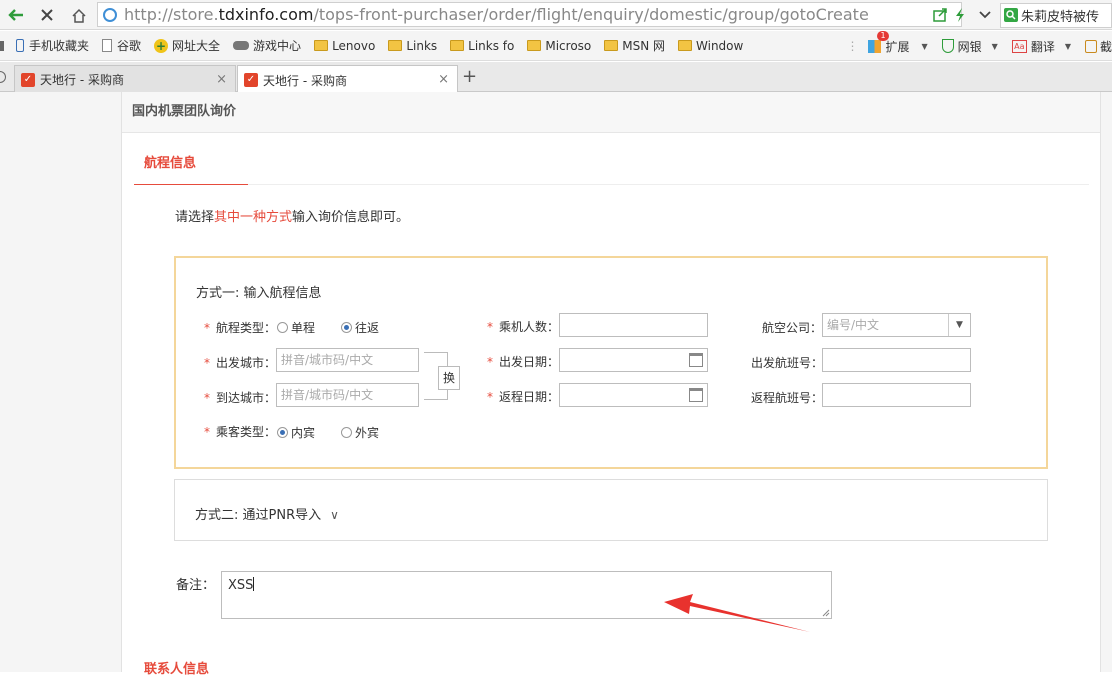  I want to click on home-icon, so click(79, 15).